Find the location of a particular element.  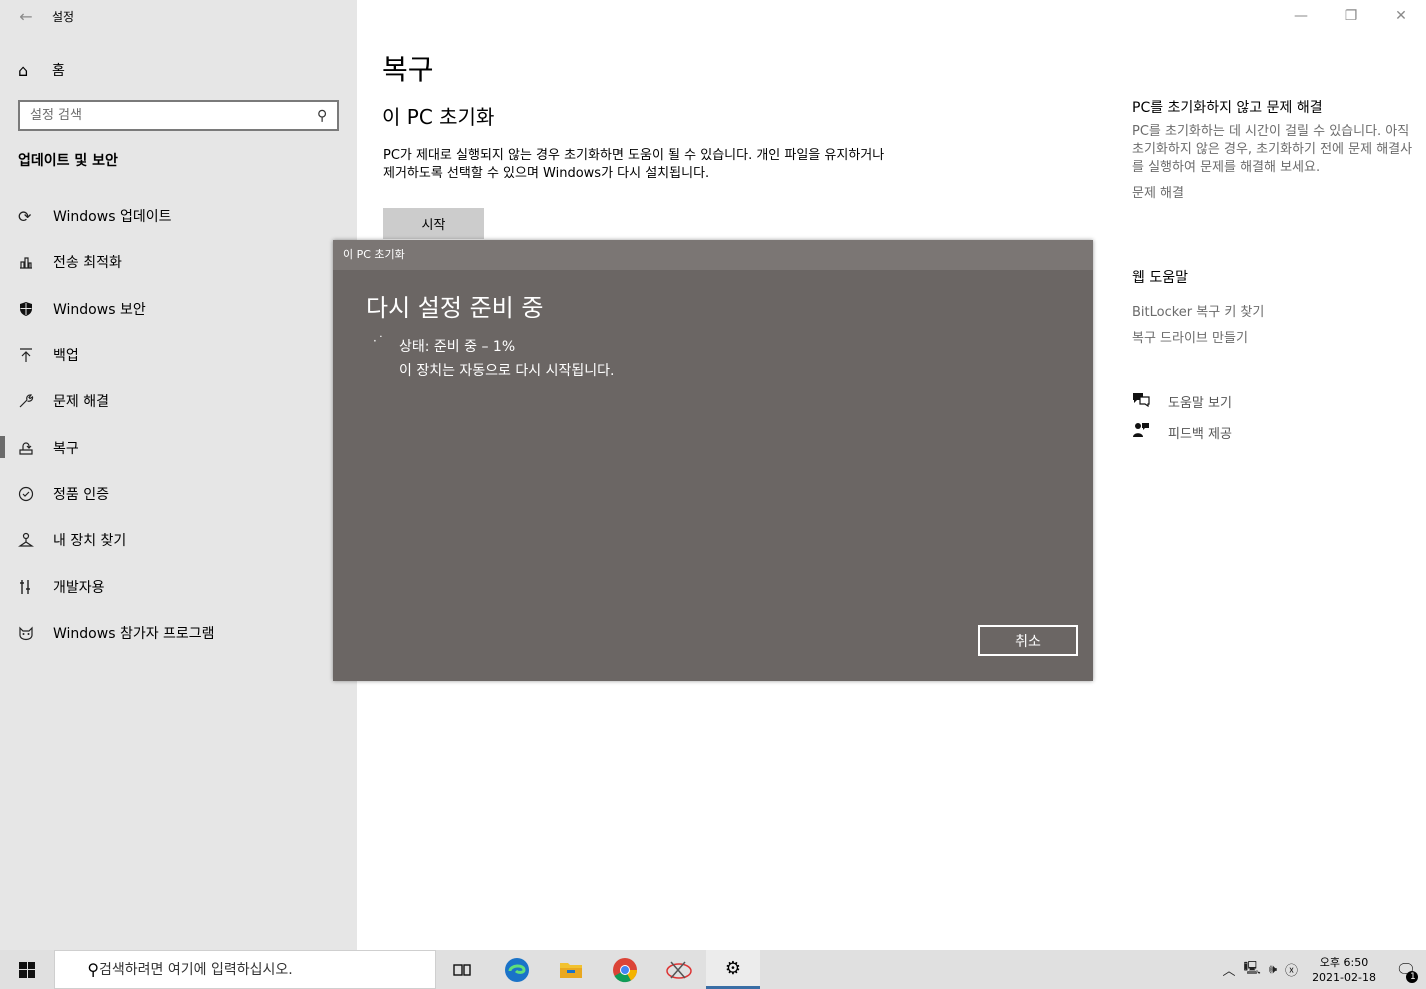

title-bar: ← 설정 is located at coordinates (178, 16).